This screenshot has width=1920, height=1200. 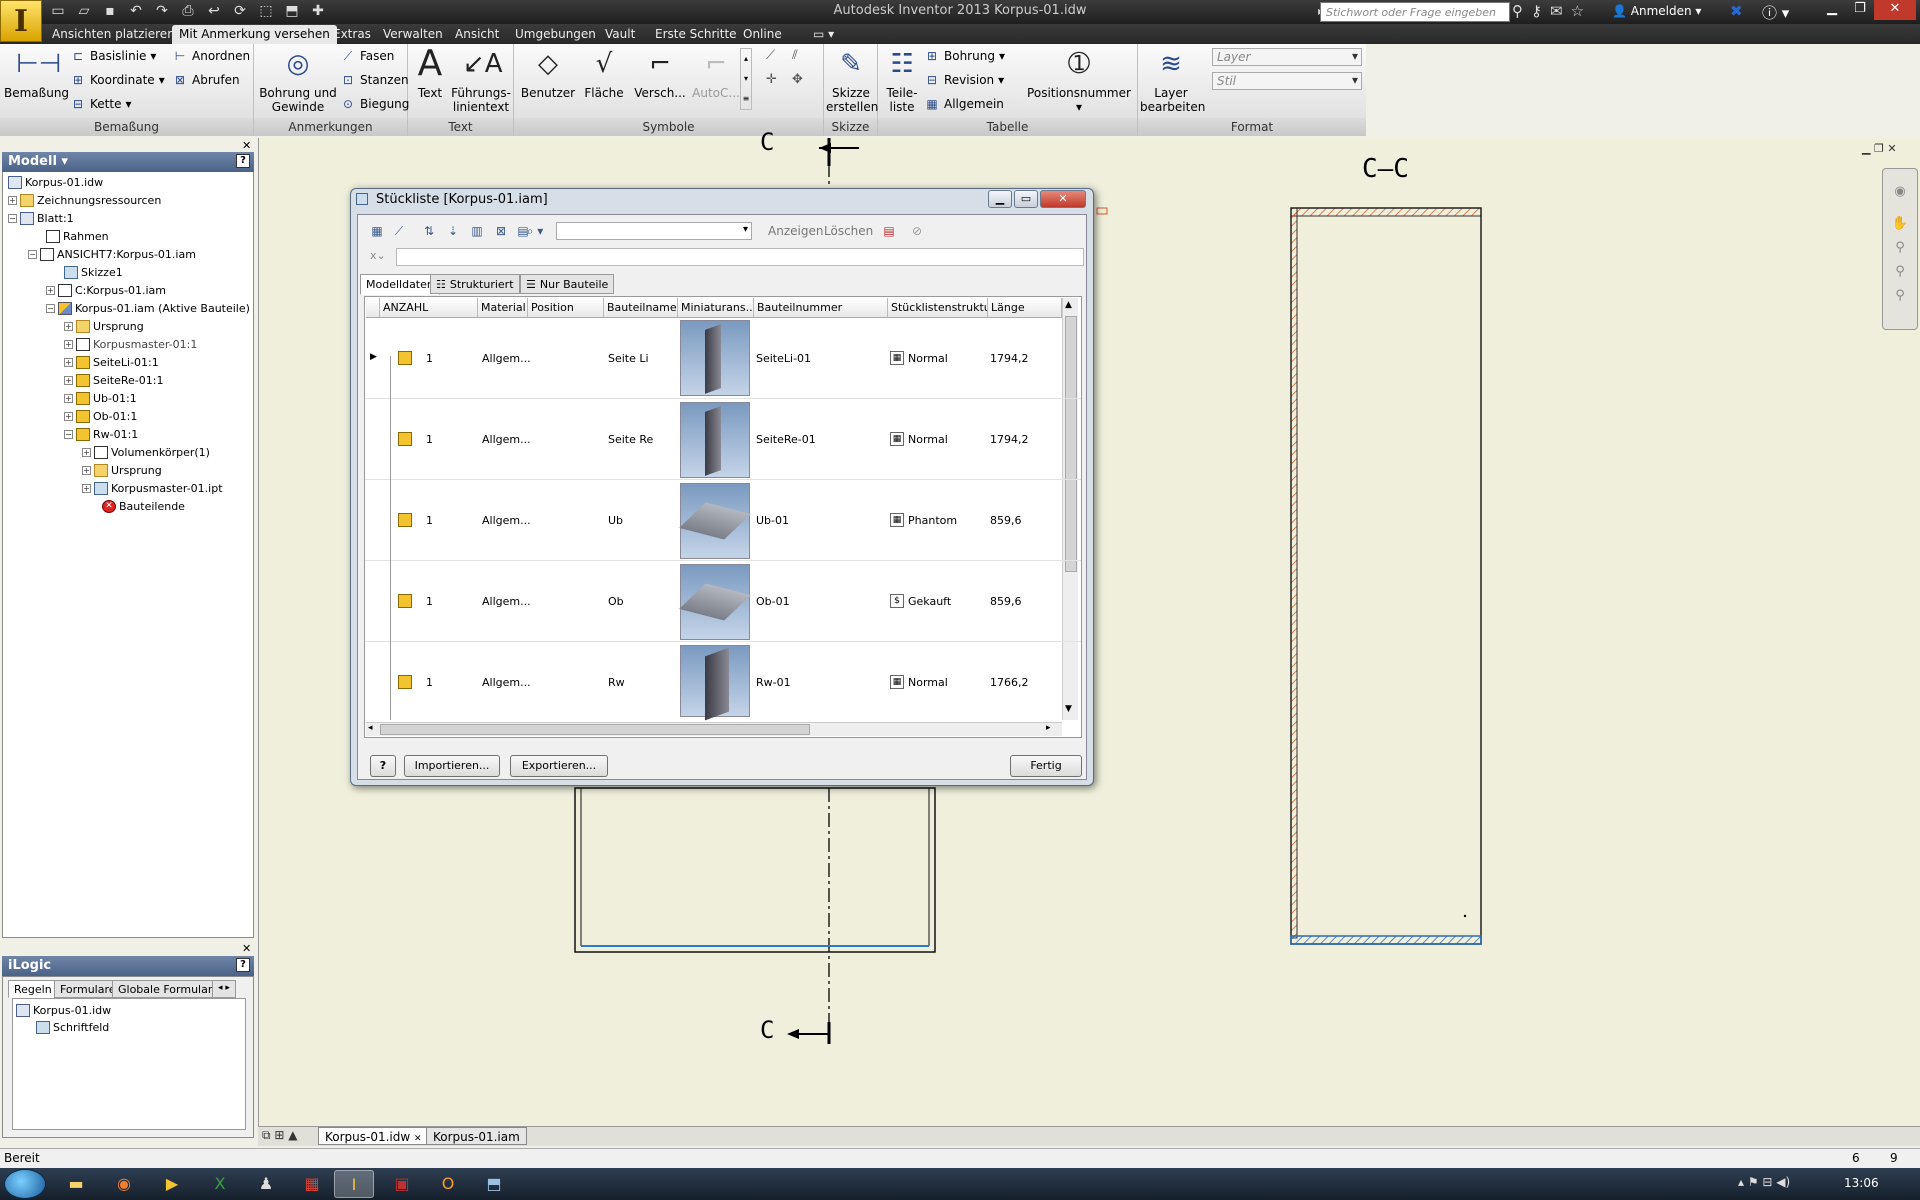 What do you see at coordinates (254, 34) in the screenshot?
I see `tab-mit-anmerkung-versehen: Mit Anmerkung versehen` at bounding box center [254, 34].